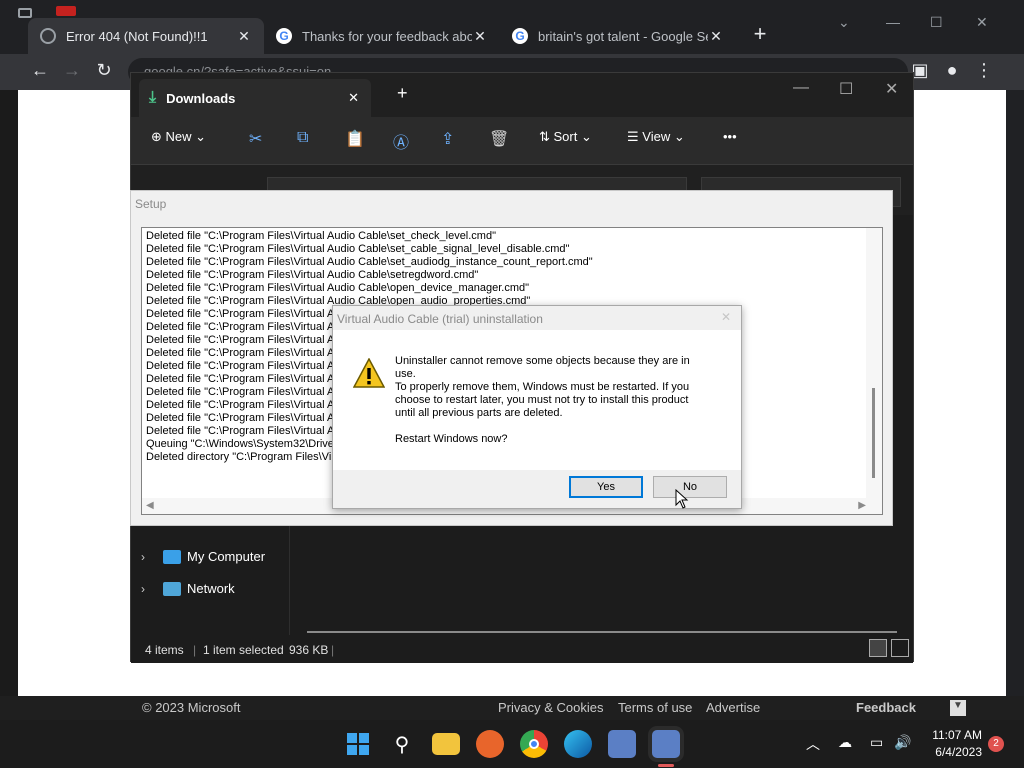 This screenshot has height=768, width=1024. What do you see at coordinates (191, 707) in the screenshot?
I see `copyright-text: © 2023 Microsoft` at bounding box center [191, 707].